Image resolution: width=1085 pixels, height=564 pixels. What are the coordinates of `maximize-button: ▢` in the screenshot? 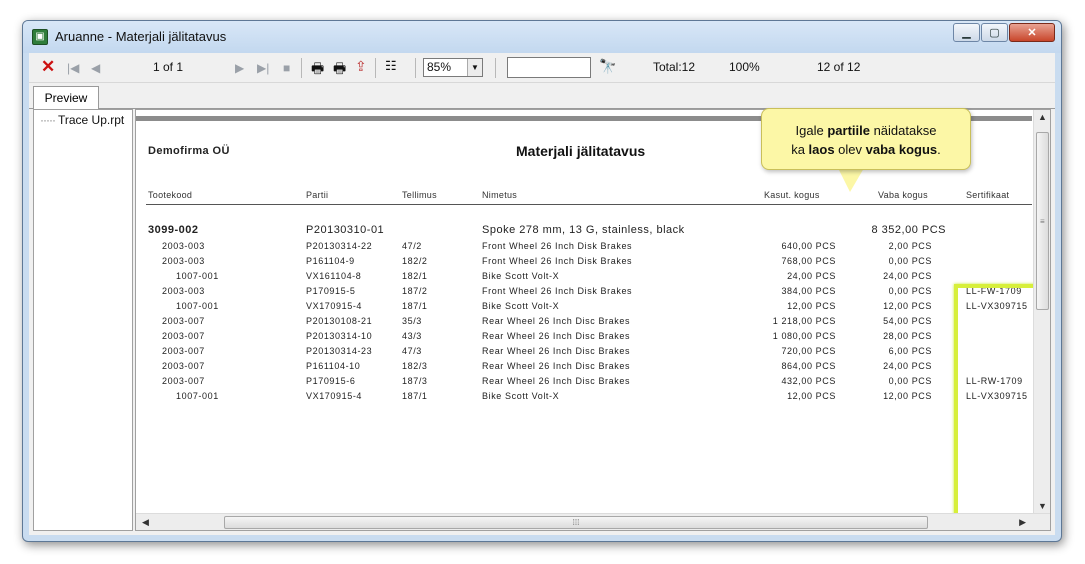 It's located at (994, 32).